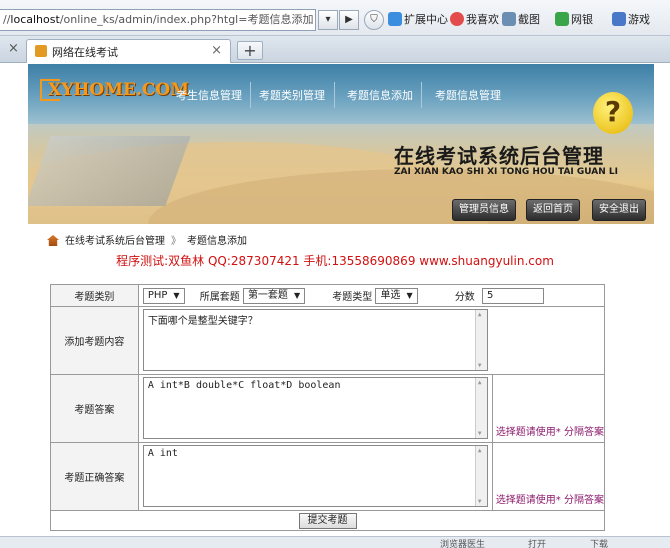 The width and height of the screenshot is (670, 548). What do you see at coordinates (162, 453) in the screenshot?
I see `correct-answer-textarea-value: A int` at bounding box center [162, 453].